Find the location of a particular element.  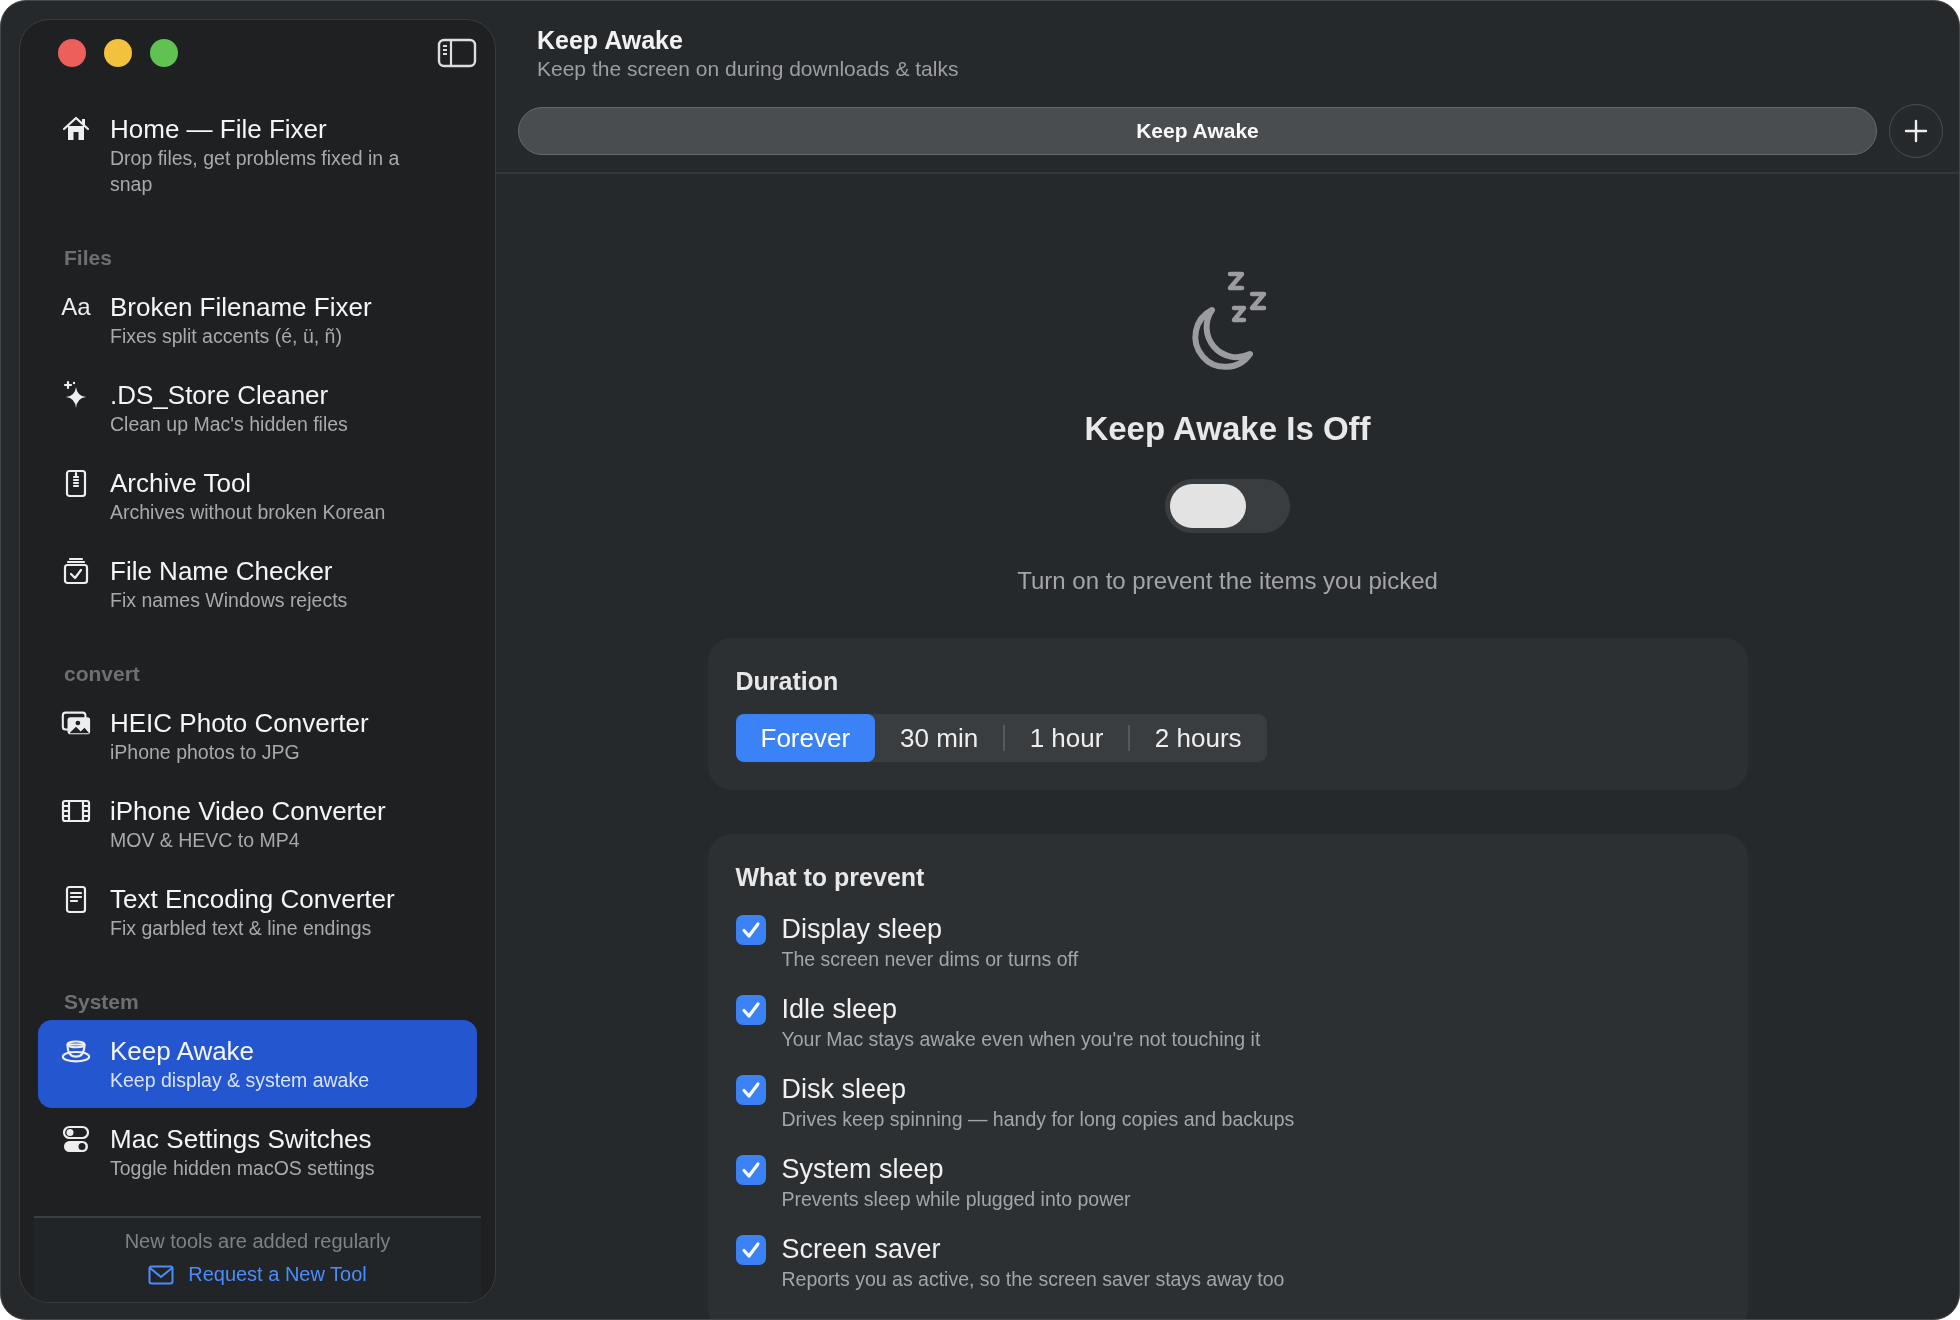

zoom-button is located at coordinates (164, 53).